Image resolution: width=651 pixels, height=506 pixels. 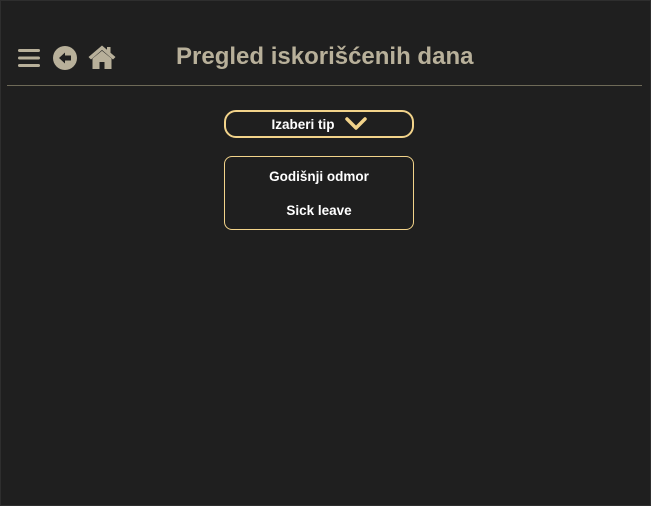 What do you see at coordinates (319, 176) in the screenshot?
I see `option-godisnji-odmor: Godišnji odmor` at bounding box center [319, 176].